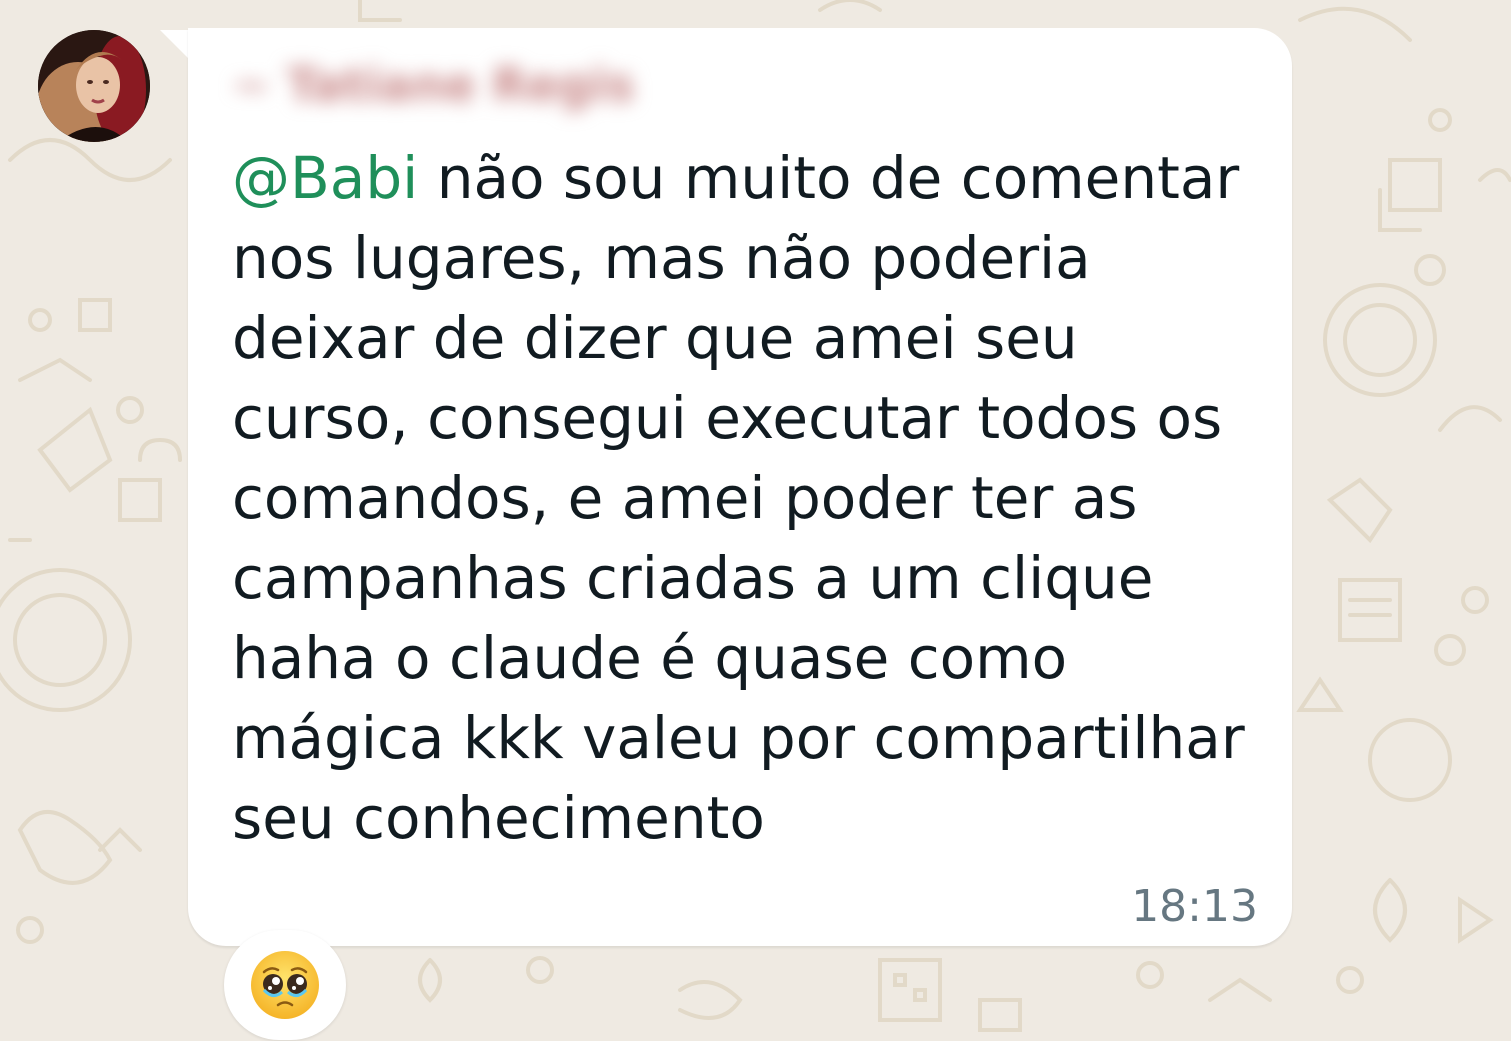 This screenshot has height=1041, width=1511. I want to click on sender-avatar, so click(94, 86).